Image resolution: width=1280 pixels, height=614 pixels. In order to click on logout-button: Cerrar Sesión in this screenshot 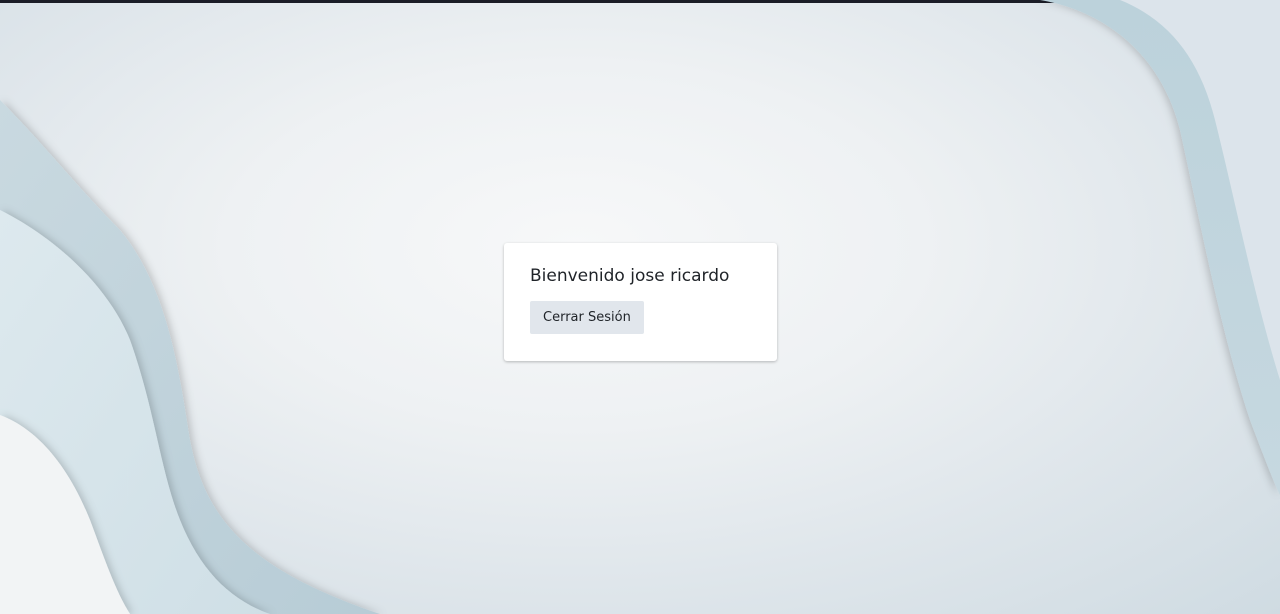, I will do `click(587, 317)`.